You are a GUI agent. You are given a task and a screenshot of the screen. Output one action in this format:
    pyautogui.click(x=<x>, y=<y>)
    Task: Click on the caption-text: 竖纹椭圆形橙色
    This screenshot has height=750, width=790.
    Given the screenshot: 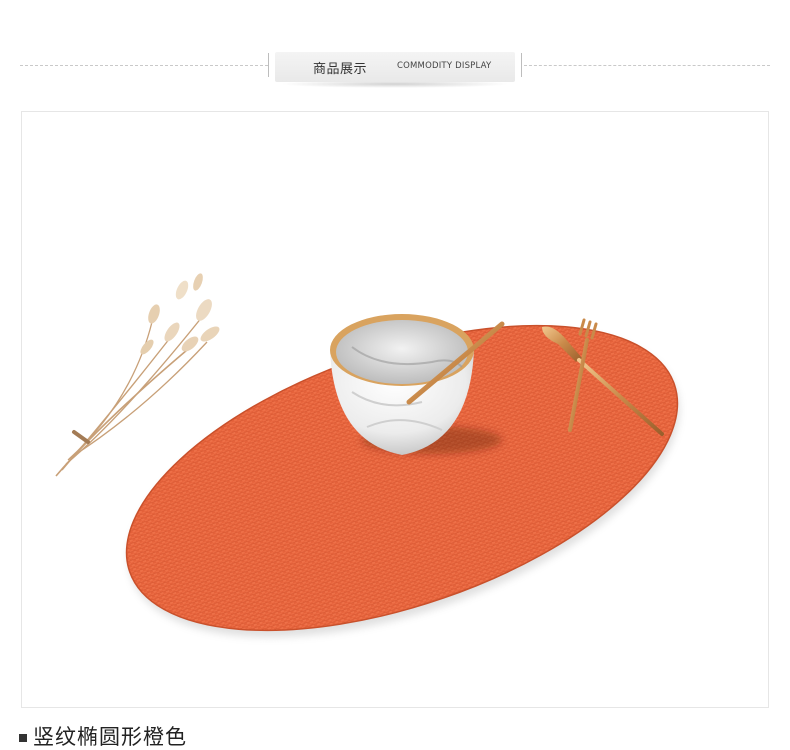 What is the action you would take?
    pyautogui.click(x=110, y=737)
    